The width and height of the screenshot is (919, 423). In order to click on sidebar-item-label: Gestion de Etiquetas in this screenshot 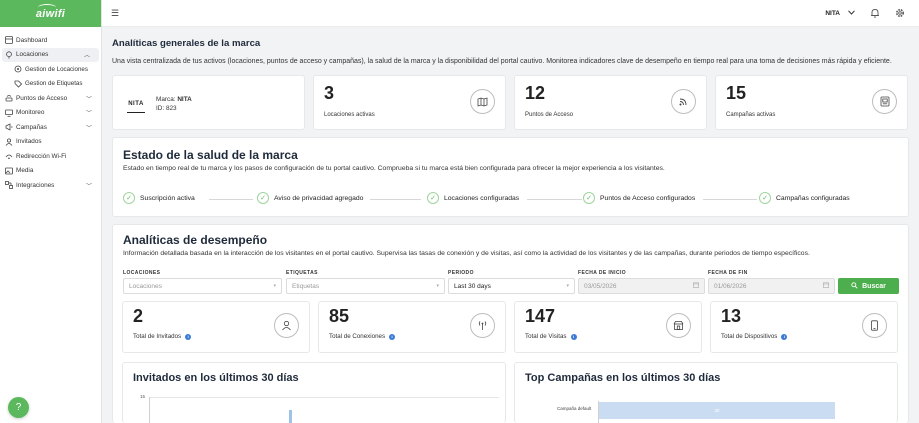, I will do `click(54, 84)`.